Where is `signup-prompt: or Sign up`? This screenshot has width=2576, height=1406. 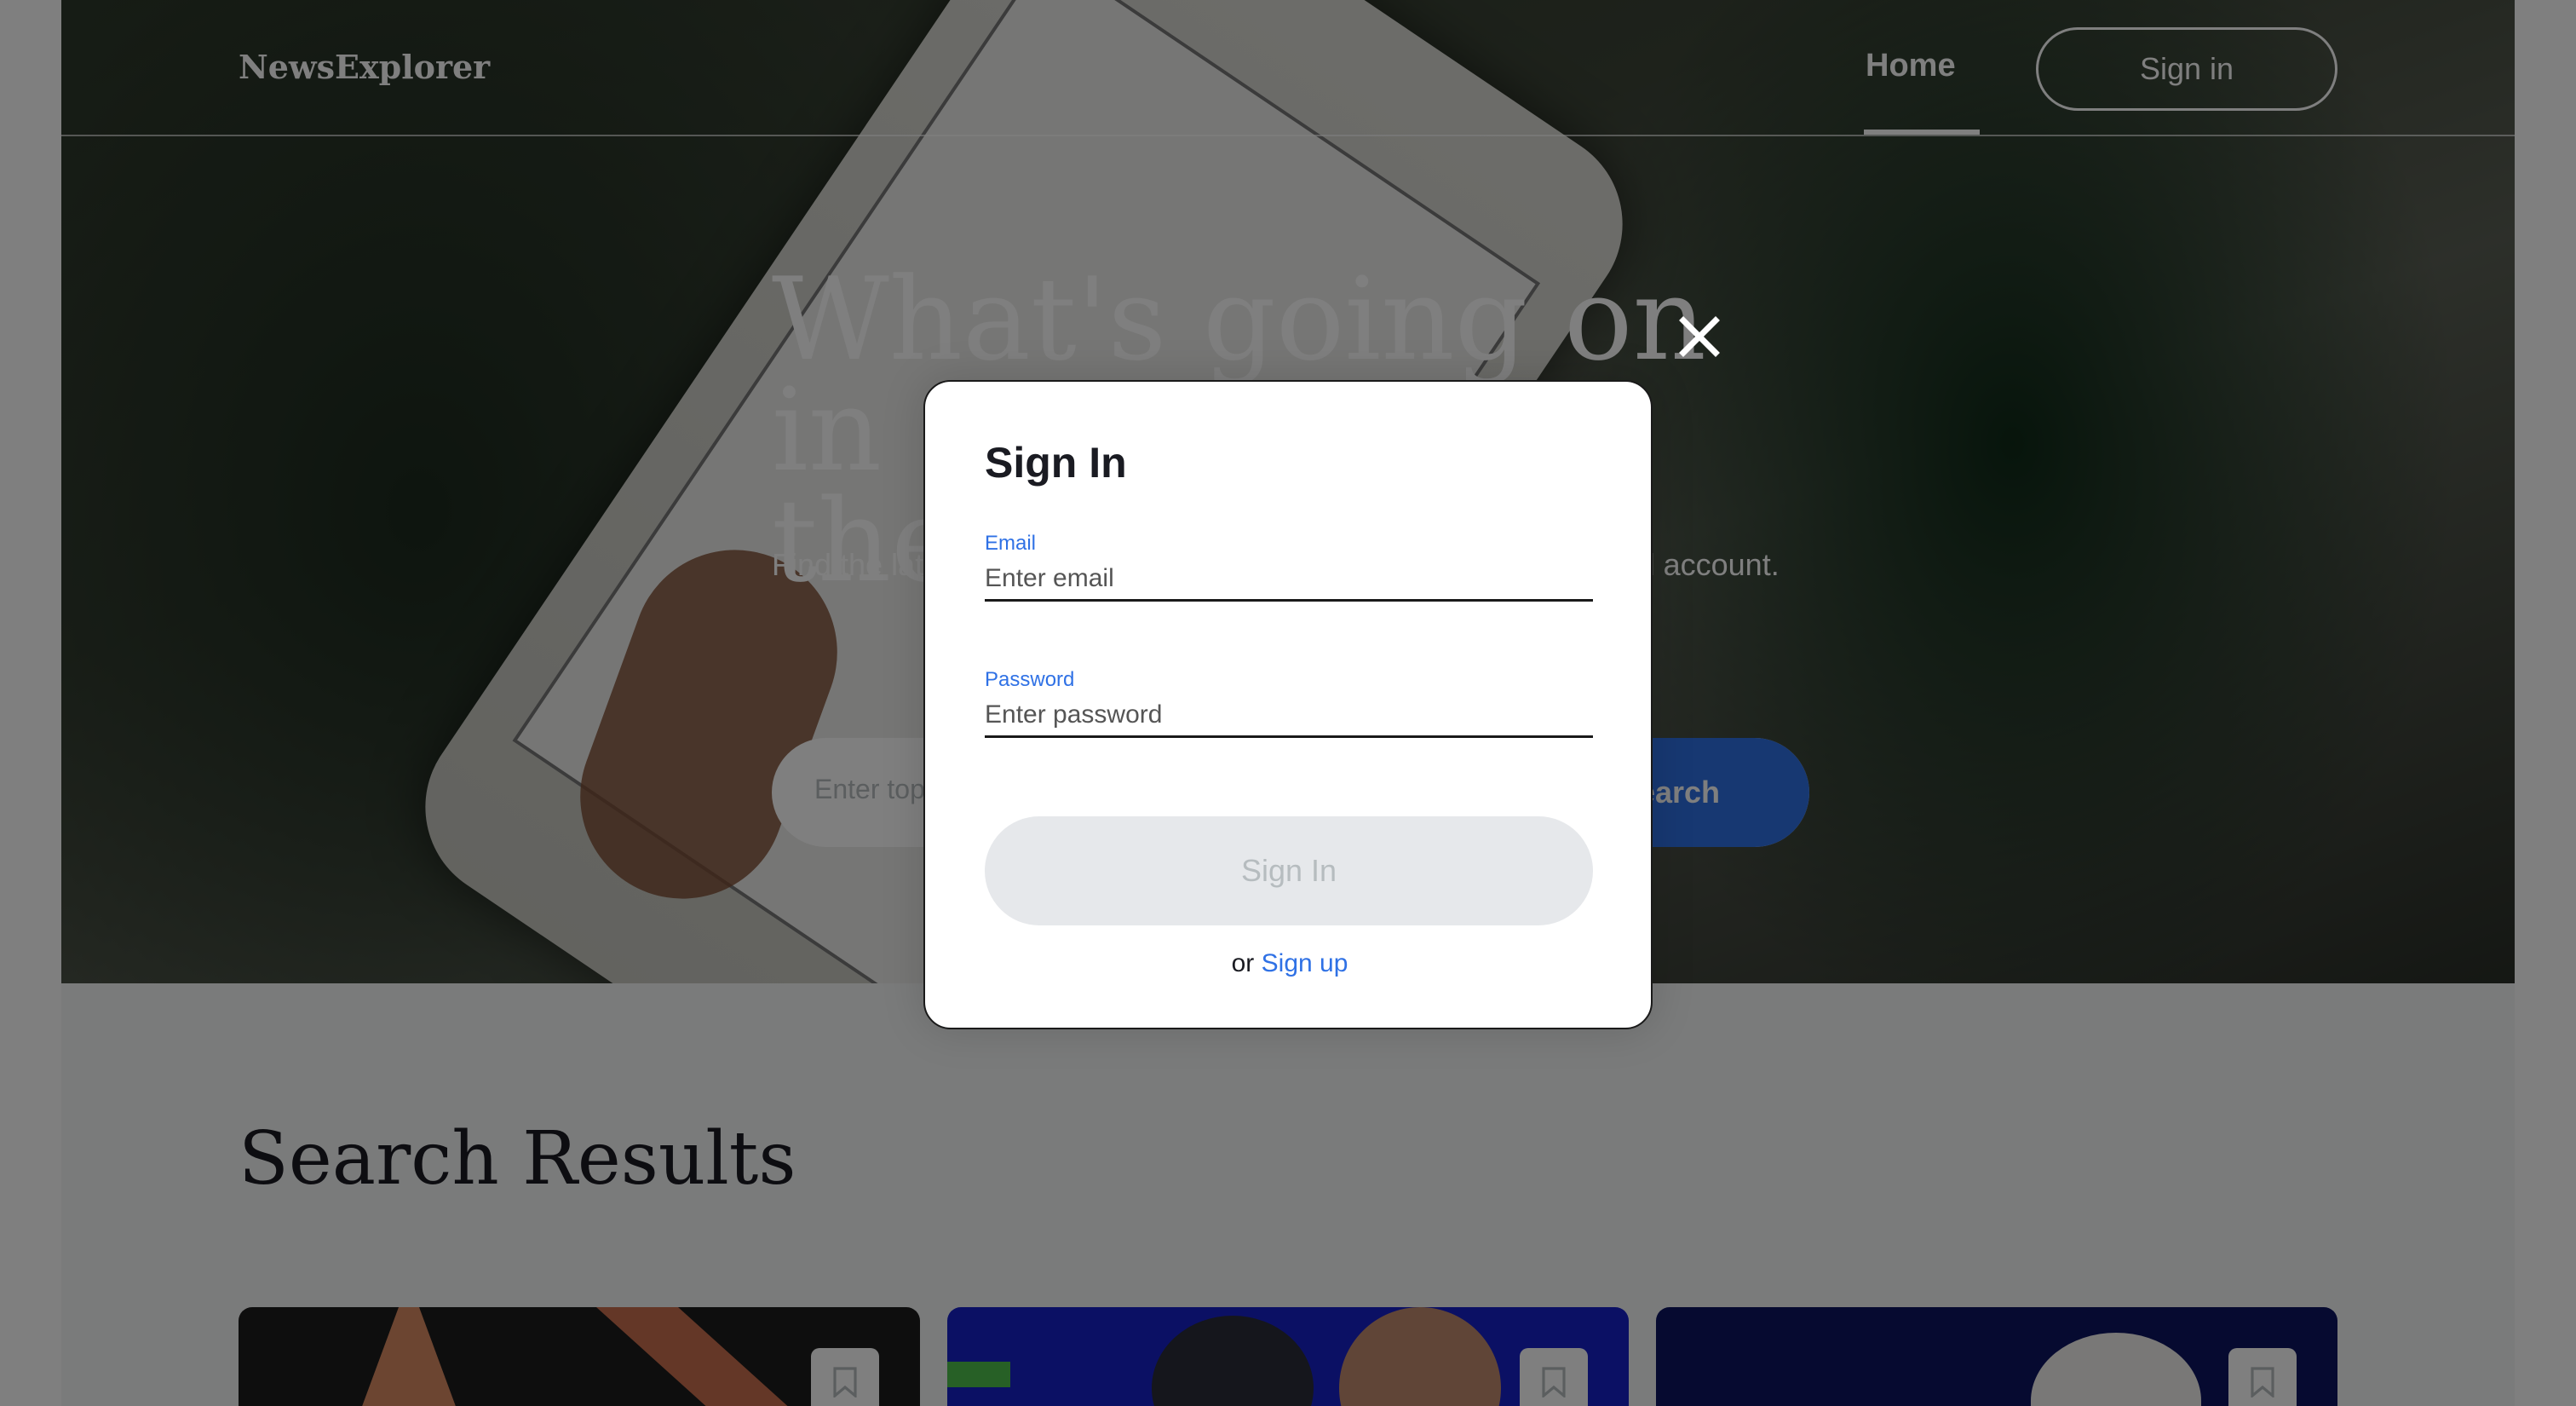 signup-prompt: or Sign up is located at coordinates (1289, 963).